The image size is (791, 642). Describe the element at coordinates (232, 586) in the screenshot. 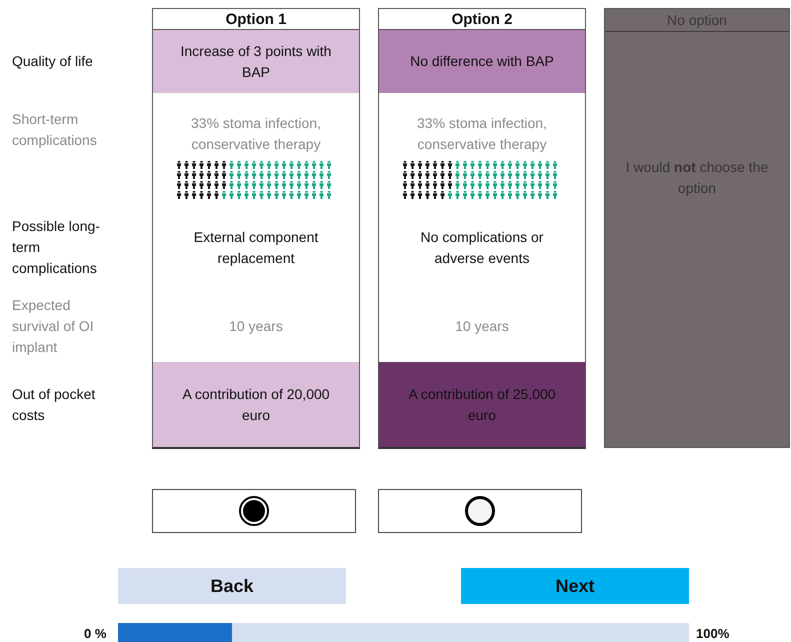

I see `nav-button: Back` at that location.